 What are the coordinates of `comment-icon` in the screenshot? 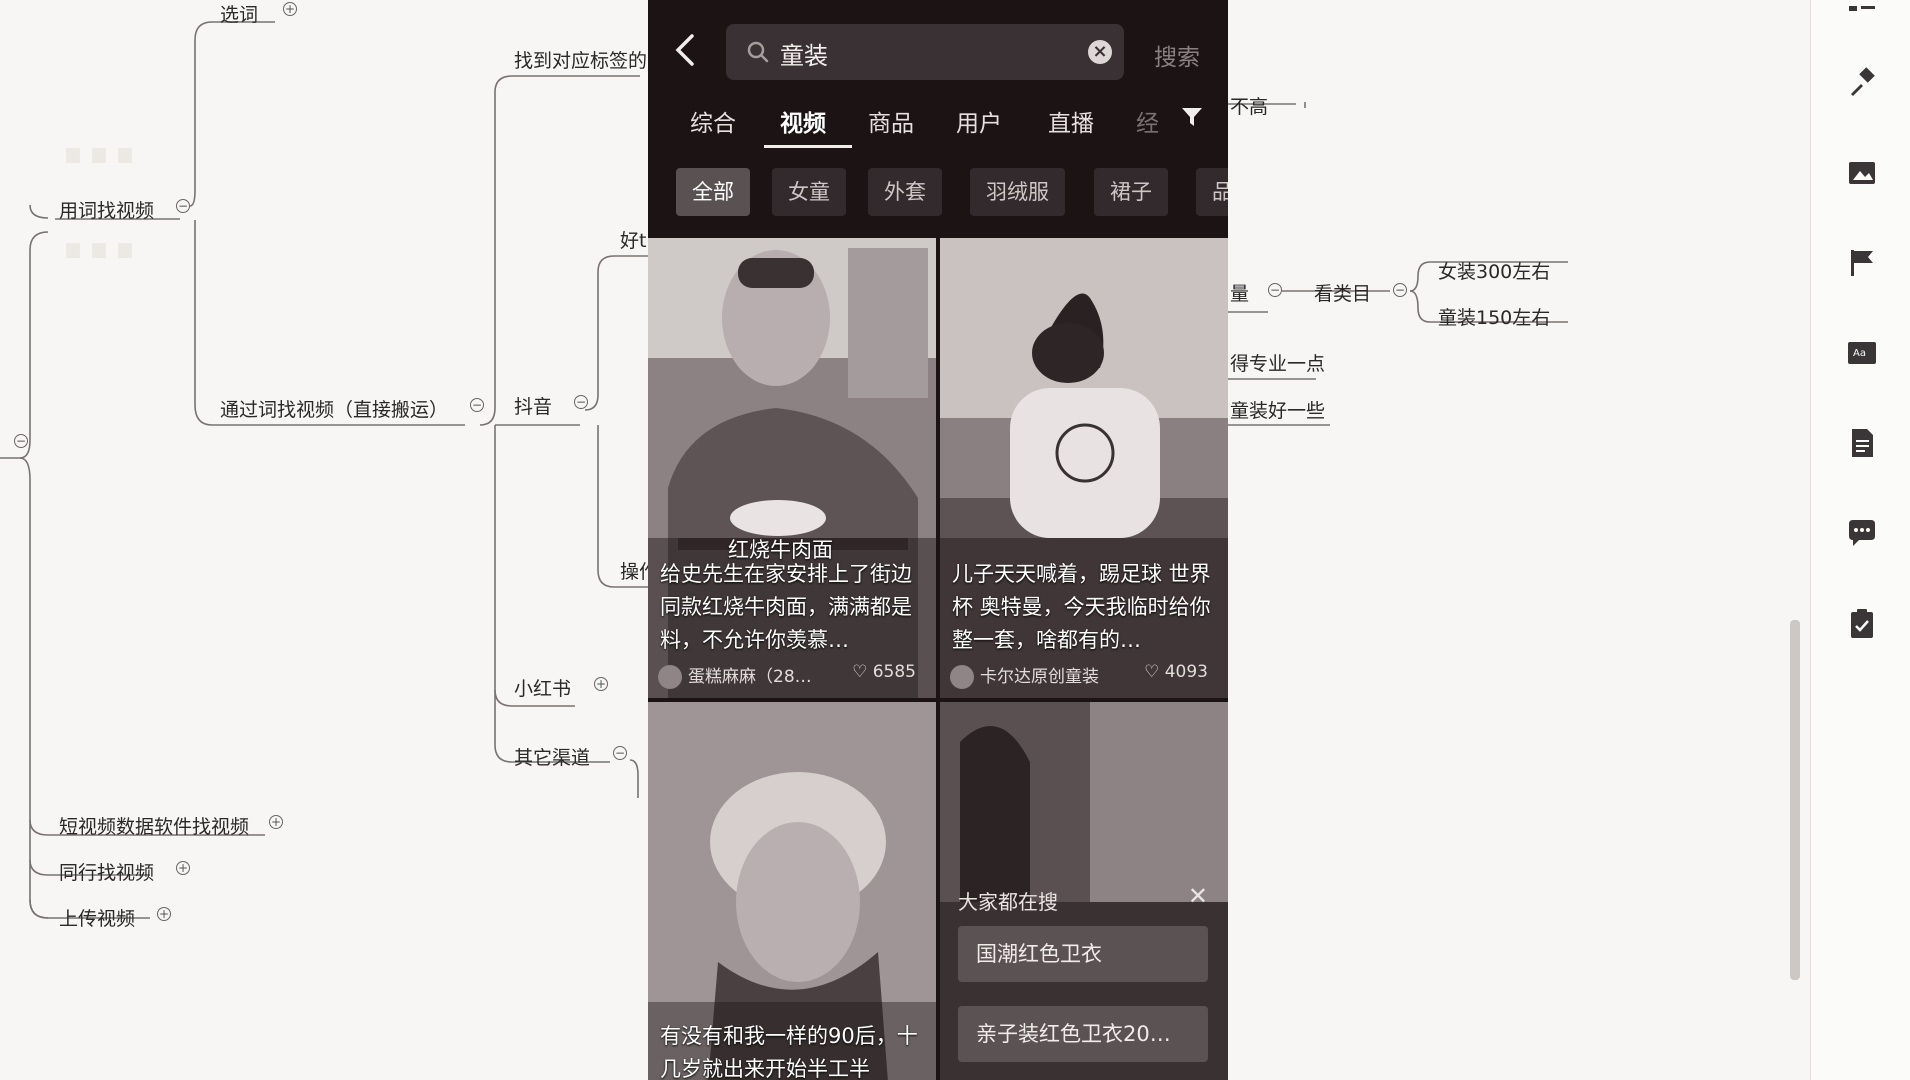 It's located at (1862, 533).